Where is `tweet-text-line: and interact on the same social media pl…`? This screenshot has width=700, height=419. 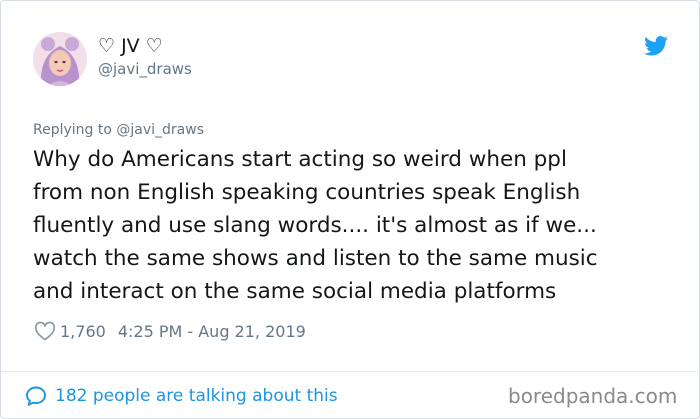 tweet-text-line: and interact on the same social media pl… is located at coordinates (295, 291).